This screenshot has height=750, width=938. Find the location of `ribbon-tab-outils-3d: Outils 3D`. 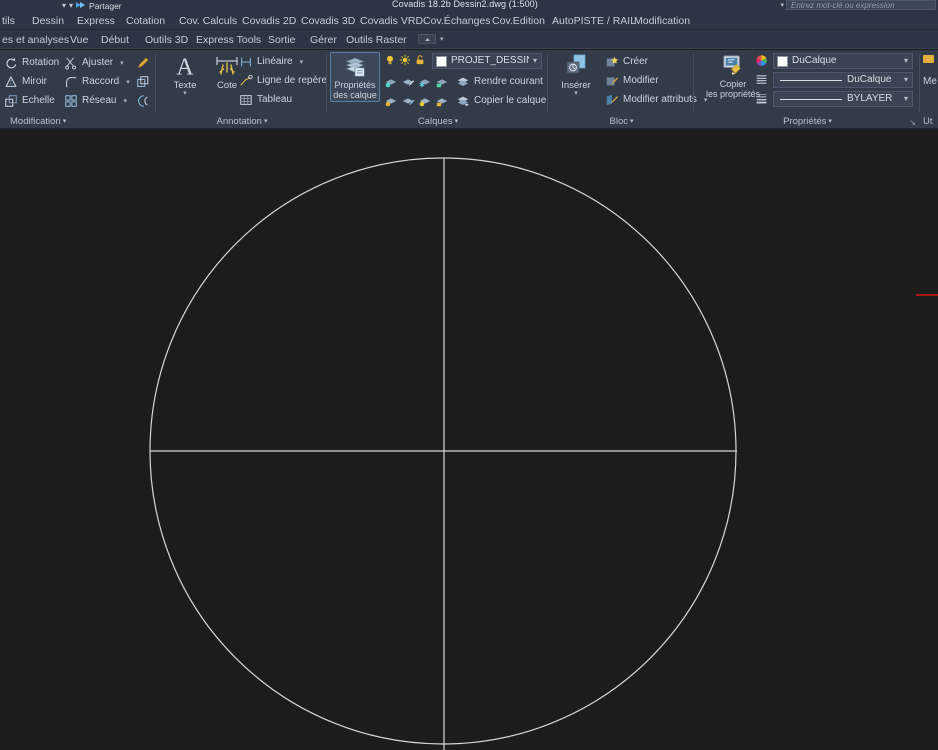

ribbon-tab-outils-3d: Outils 3D is located at coordinates (166, 39).